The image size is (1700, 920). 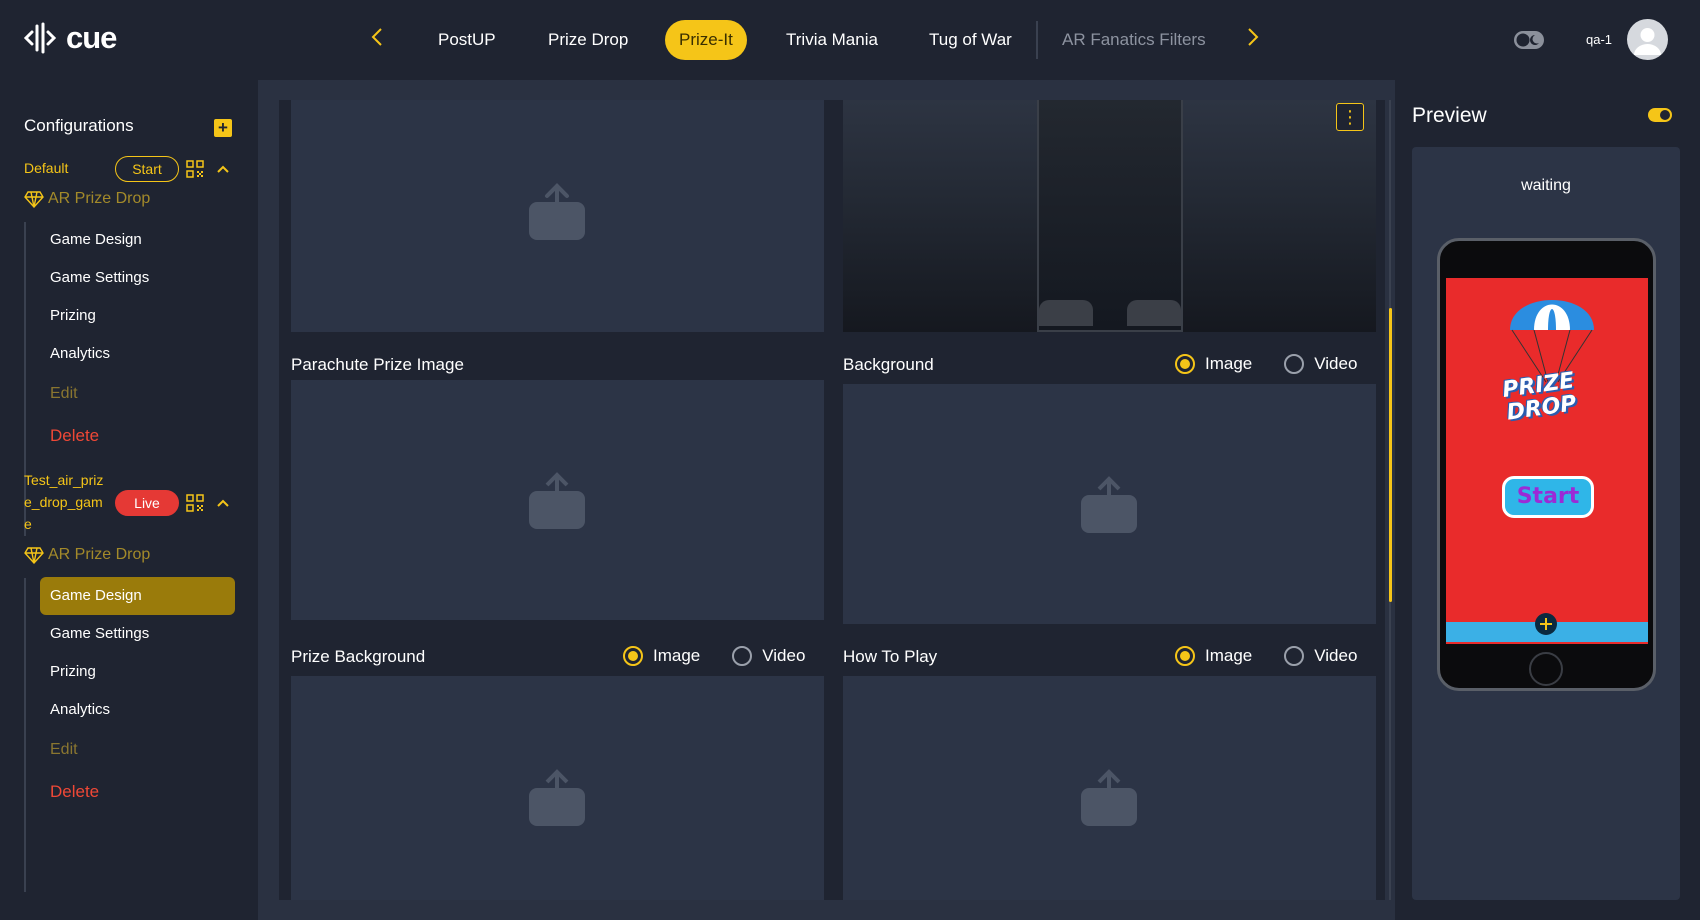 What do you see at coordinates (890, 656) in the screenshot?
I see `how-to-play-label: How To Play` at bounding box center [890, 656].